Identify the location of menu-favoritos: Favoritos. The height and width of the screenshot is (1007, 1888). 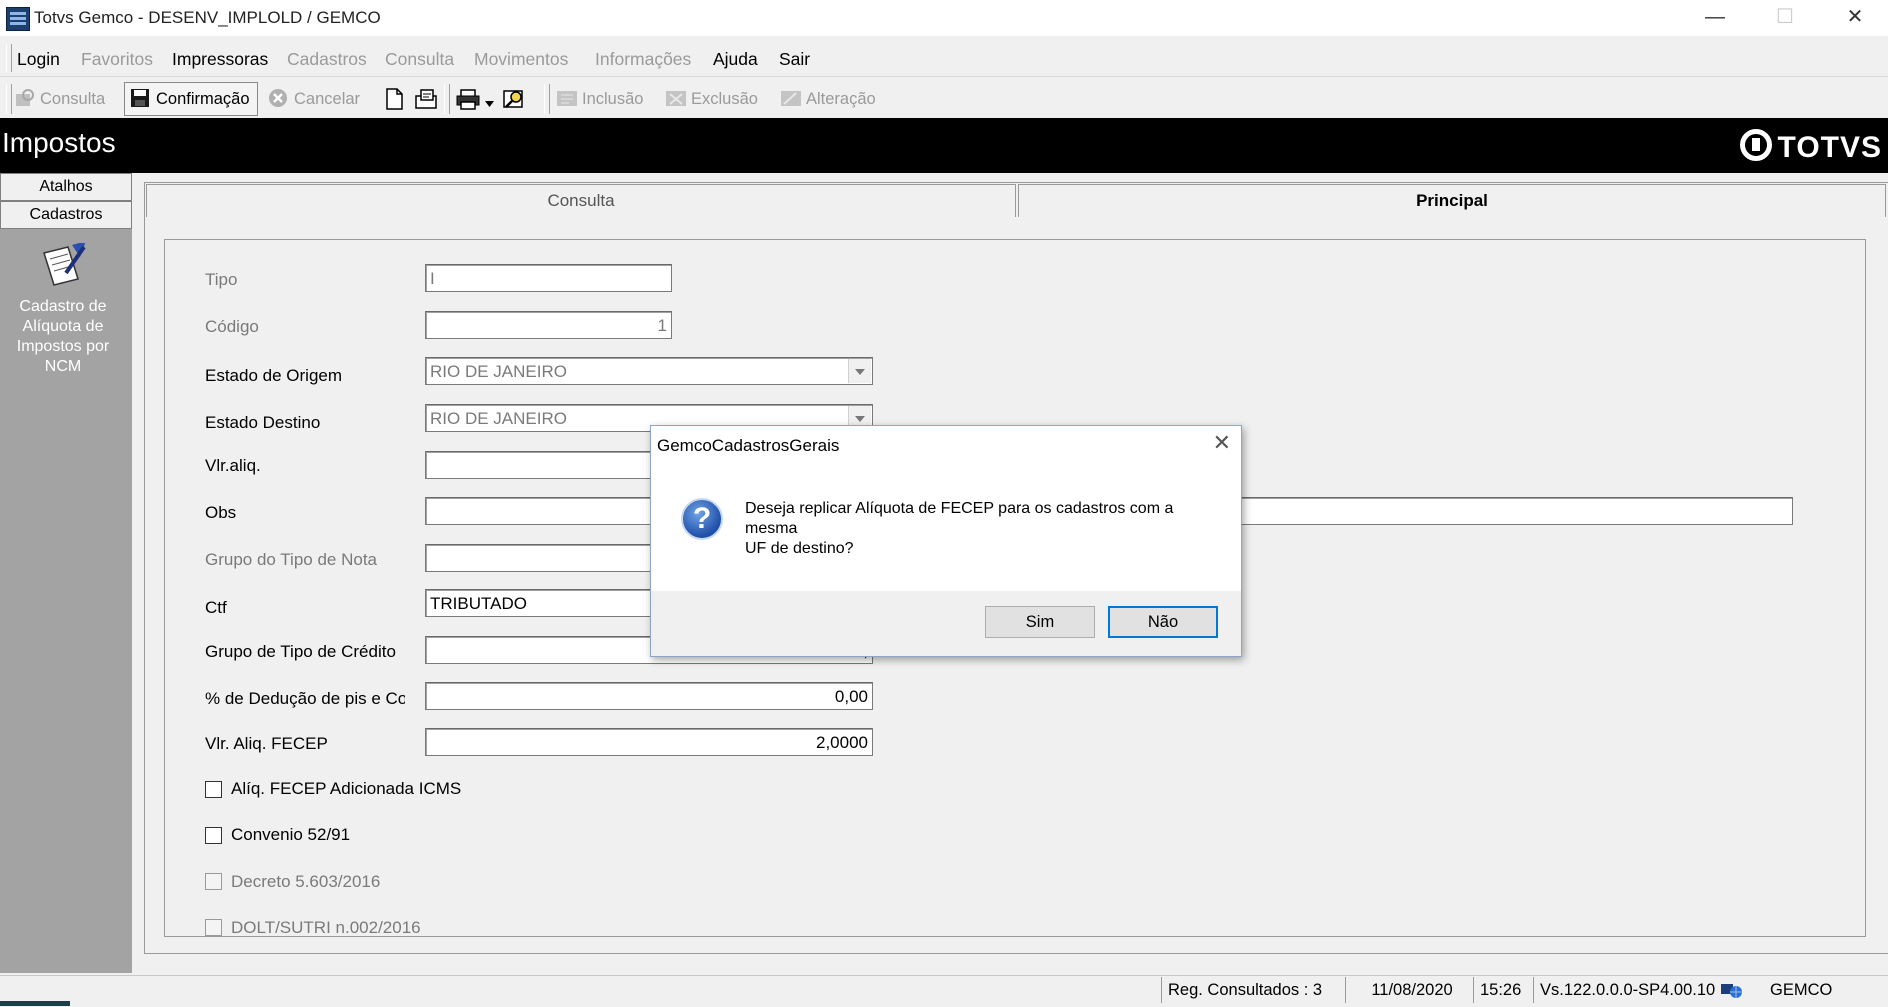
(117, 59).